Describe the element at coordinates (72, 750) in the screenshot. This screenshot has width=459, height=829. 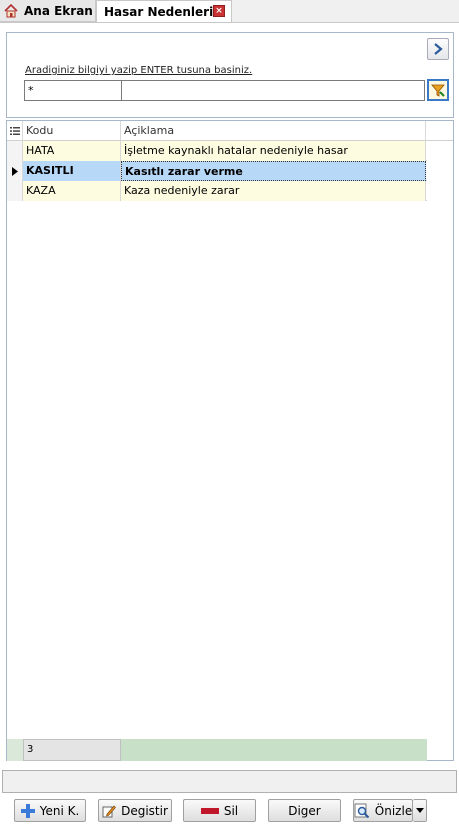
I see `record-count: 3` at that location.